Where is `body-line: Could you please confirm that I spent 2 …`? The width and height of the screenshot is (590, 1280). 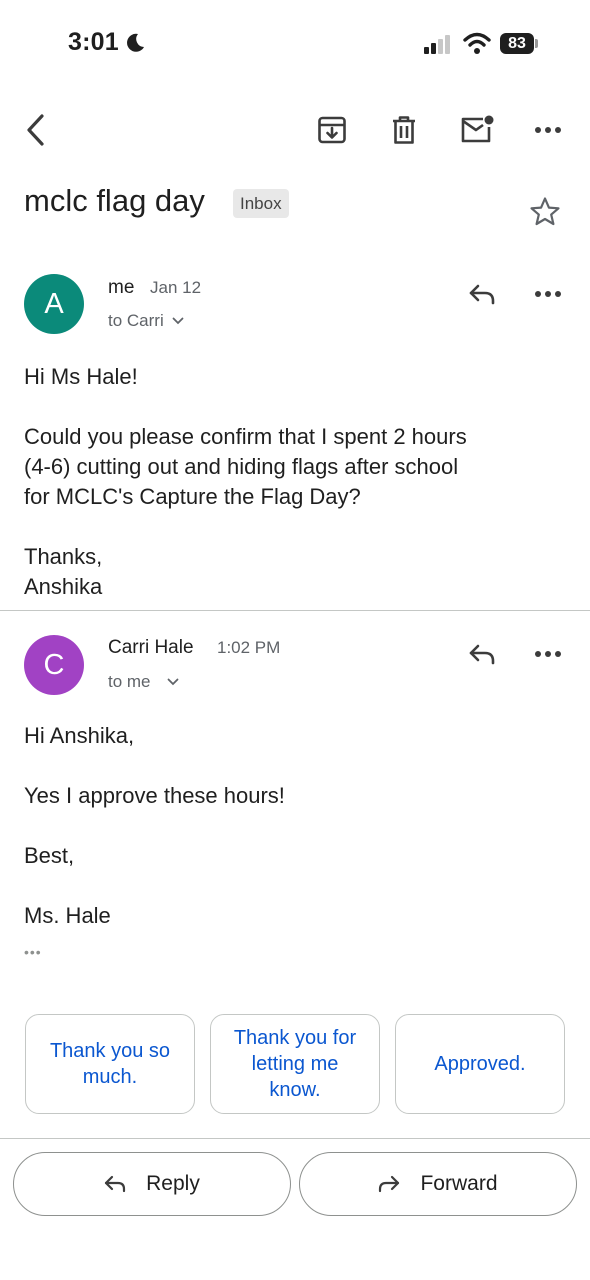 body-line: Could you please confirm that I spent 2 … is located at coordinates (245, 436).